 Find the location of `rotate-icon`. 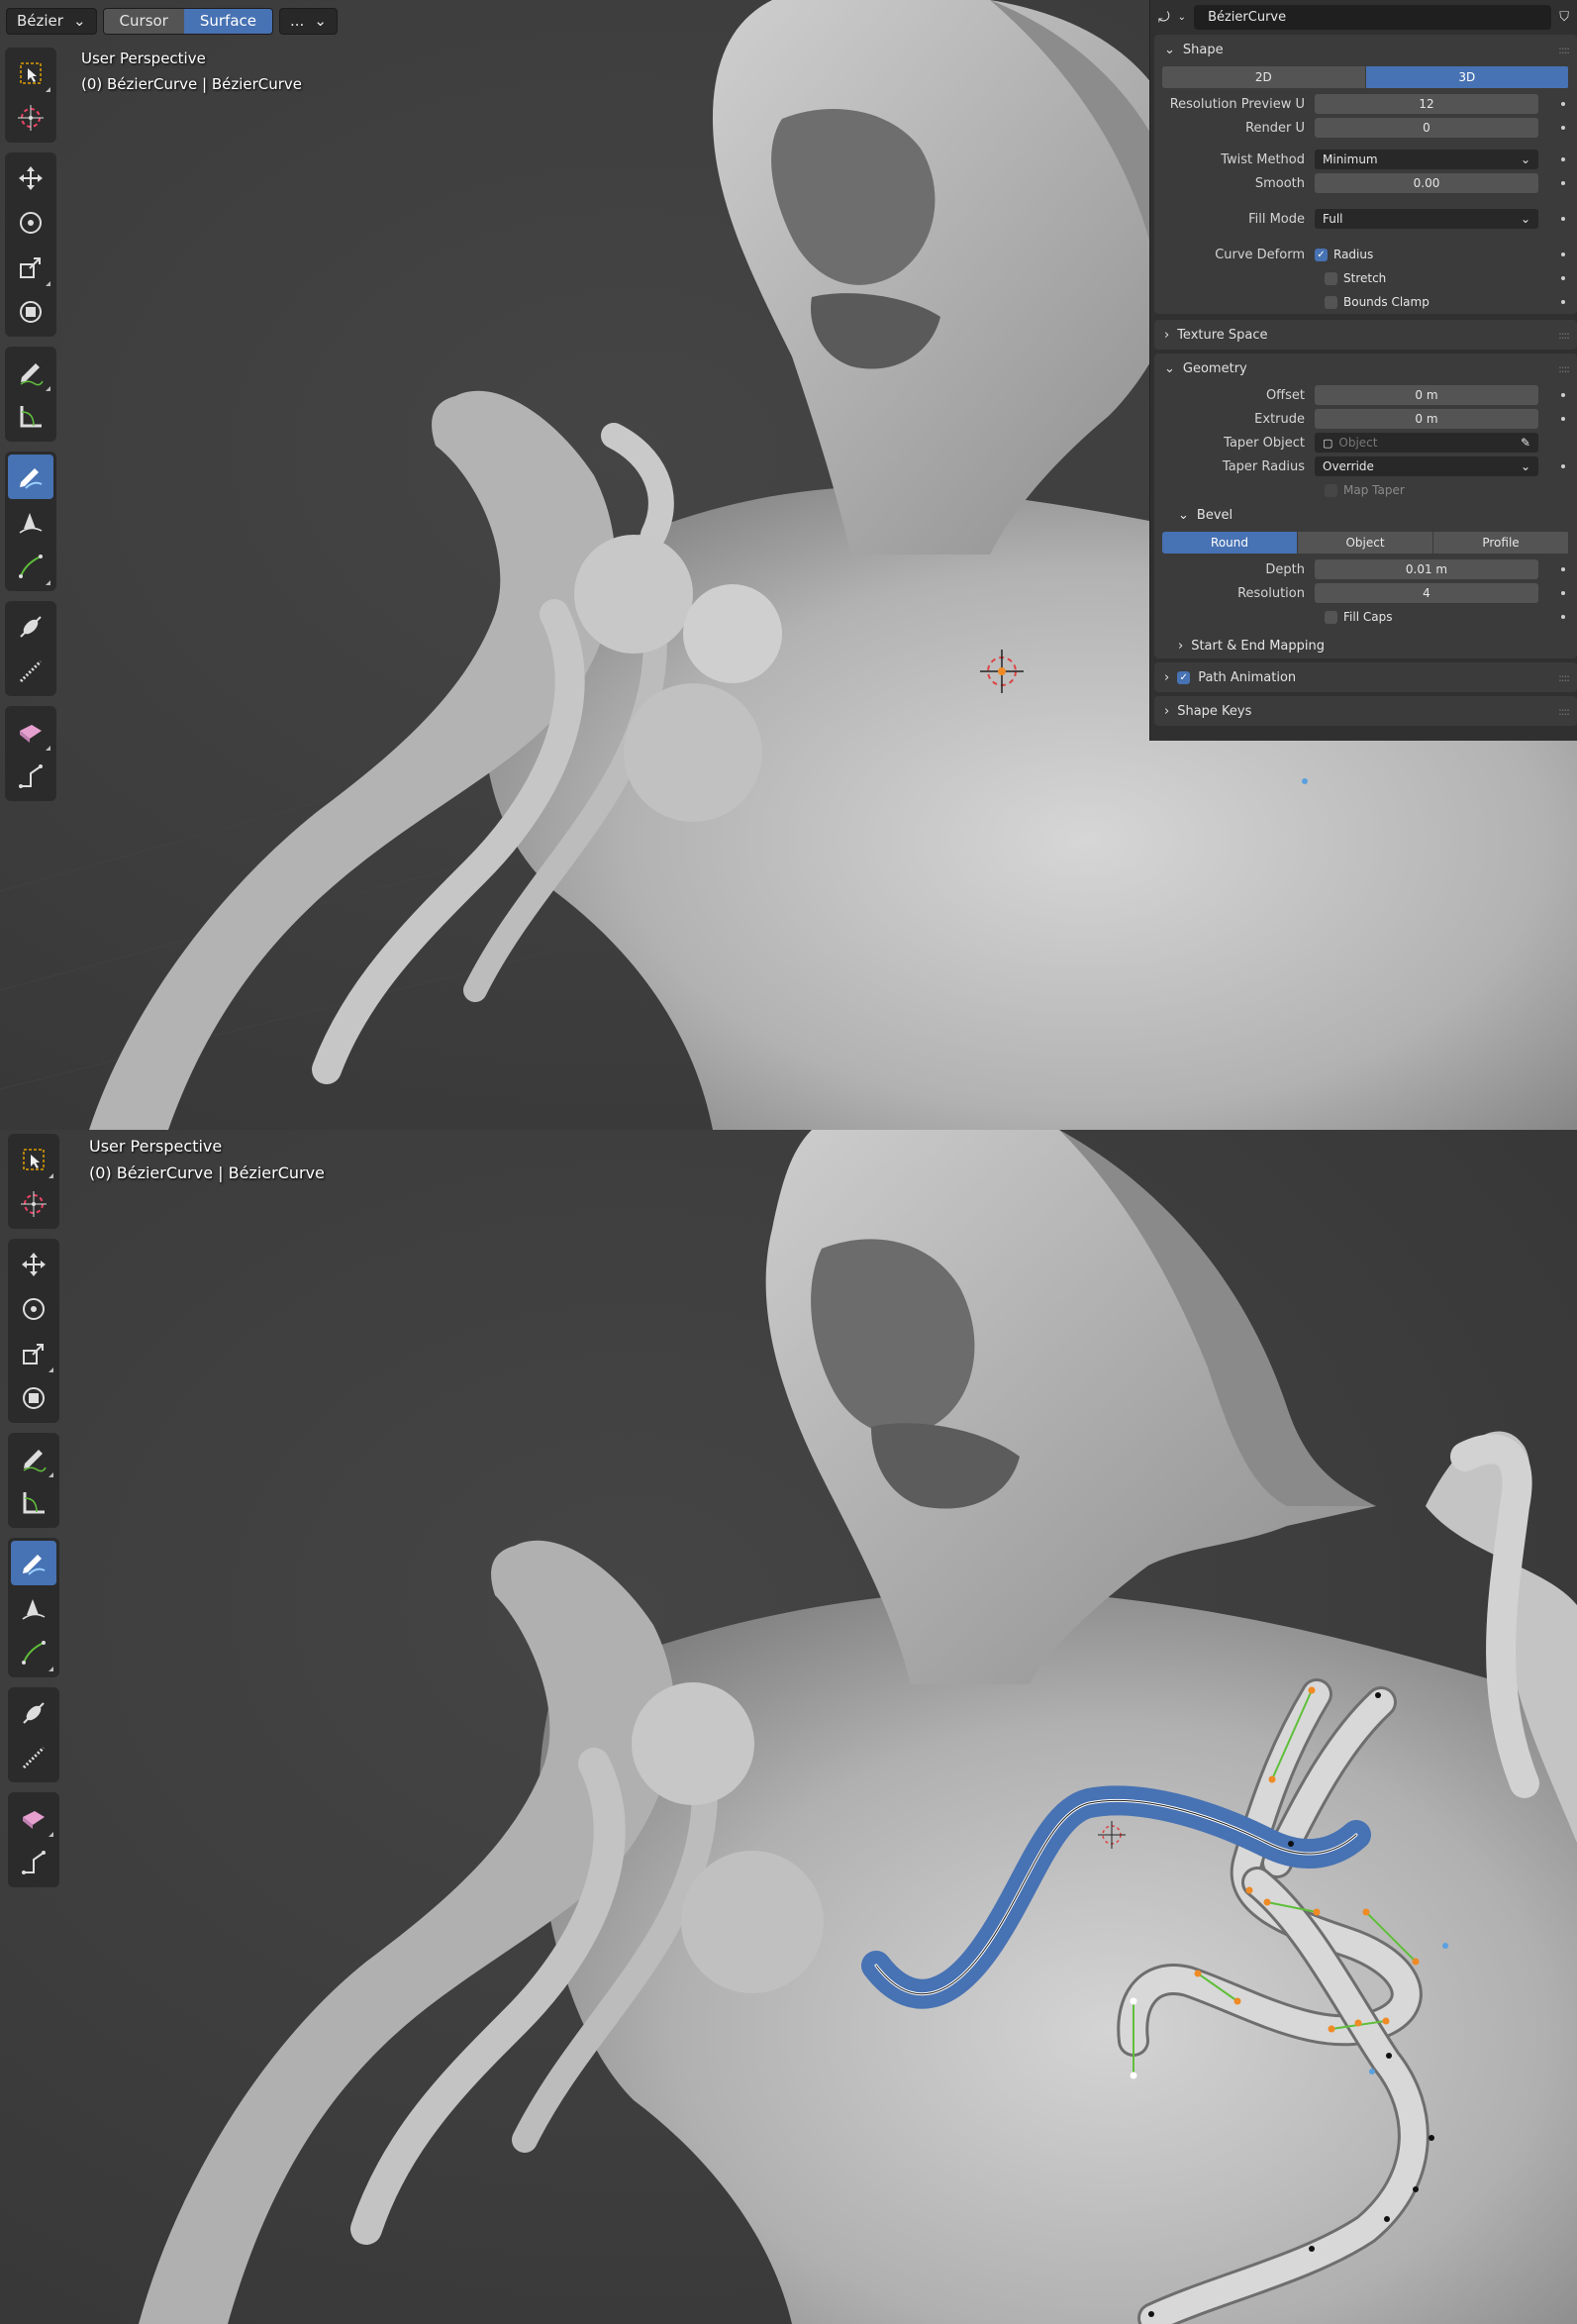

rotate-icon is located at coordinates (34, 1308).